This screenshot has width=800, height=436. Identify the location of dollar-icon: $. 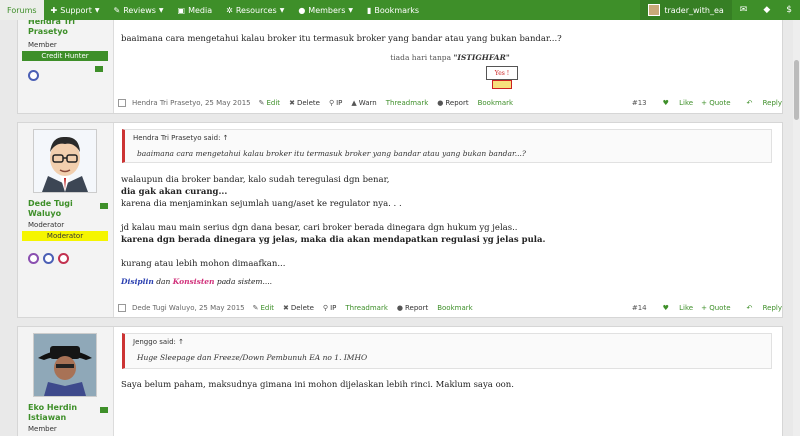
(789, 10).